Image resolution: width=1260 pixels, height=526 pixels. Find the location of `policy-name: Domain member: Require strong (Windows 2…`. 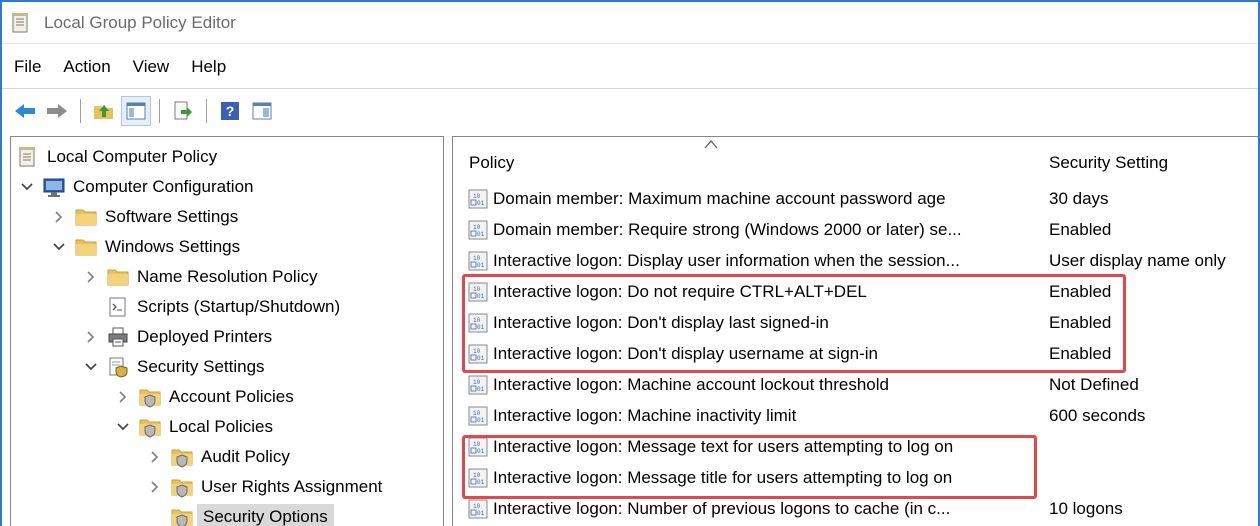

policy-name: Domain member: Require strong (Windows 2… is located at coordinates (727, 229).